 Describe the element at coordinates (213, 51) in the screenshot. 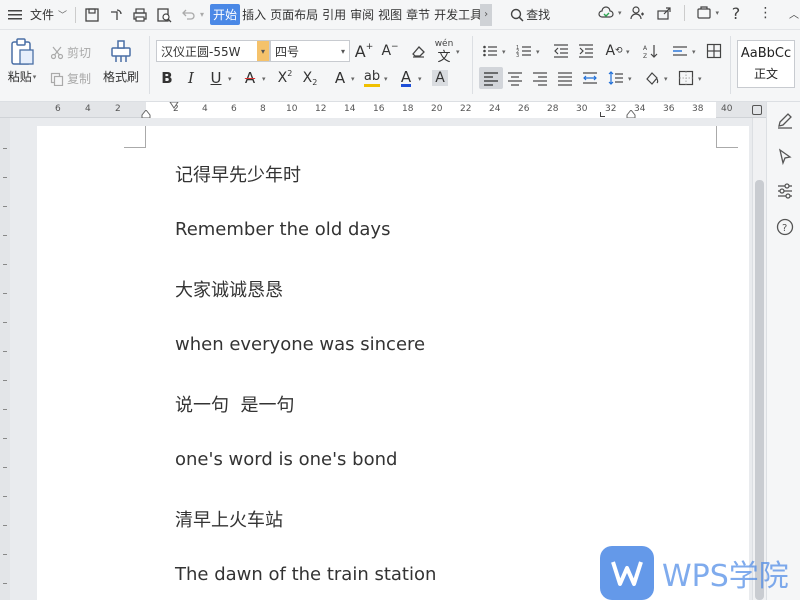

I see `font-name-select: 汉仪正圆-55W ▾` at that location.